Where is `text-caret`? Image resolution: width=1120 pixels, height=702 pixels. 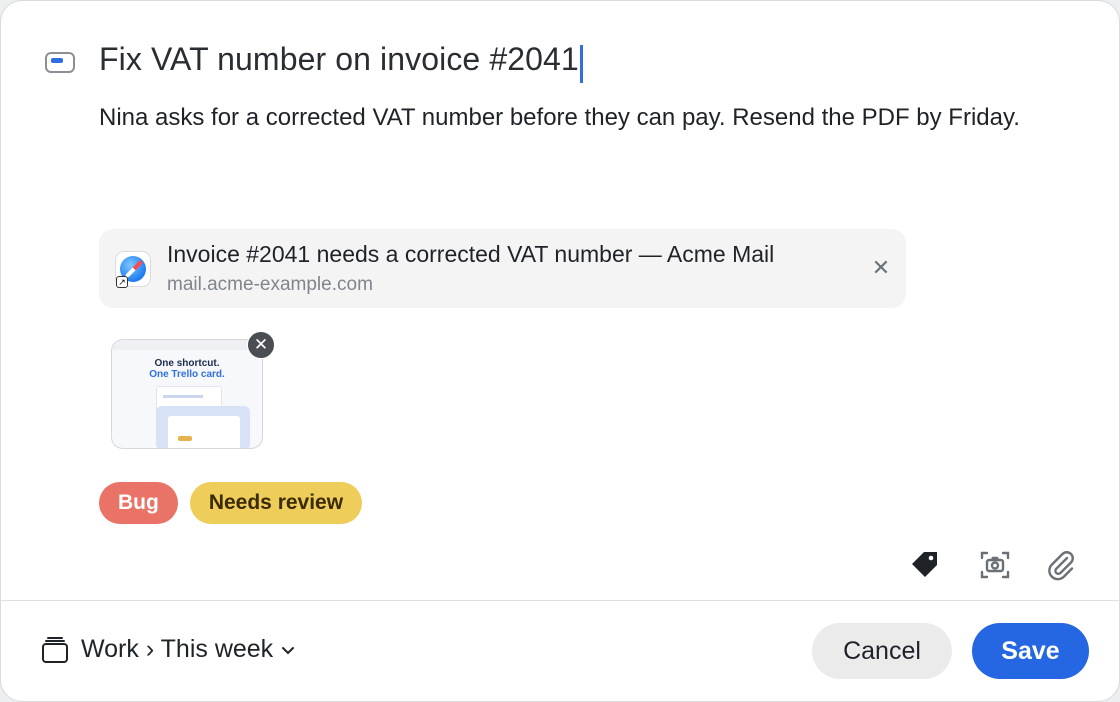 text-caret is located at coordinates (581, 63).